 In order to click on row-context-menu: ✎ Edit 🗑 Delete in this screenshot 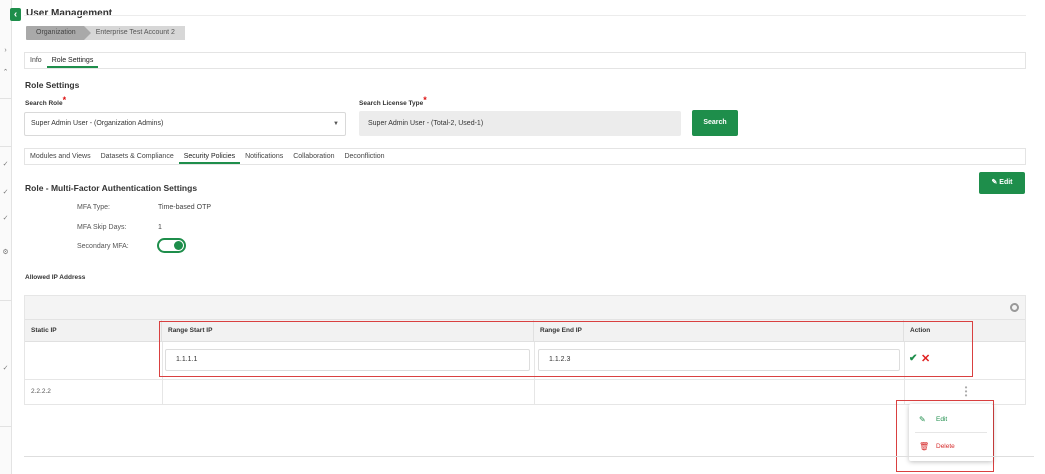, I will do `click(951, 432)`.